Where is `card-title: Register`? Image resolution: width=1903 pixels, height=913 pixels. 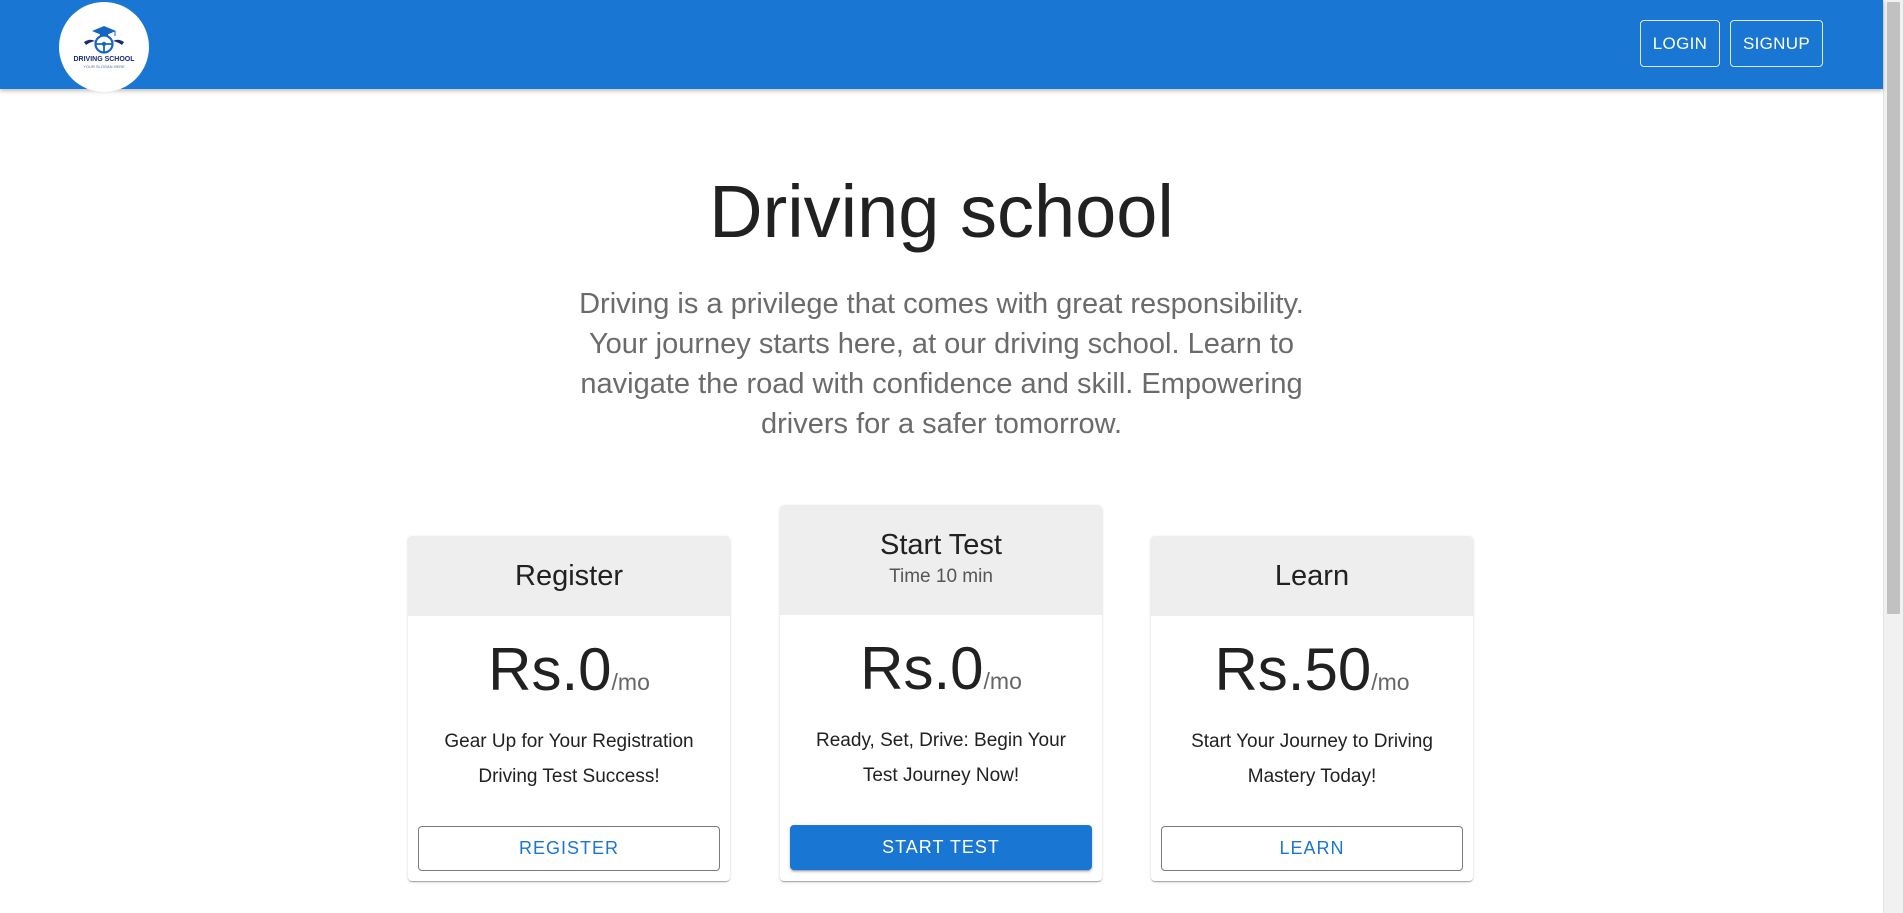
card-title: Register is located at coordinates (569, 576).